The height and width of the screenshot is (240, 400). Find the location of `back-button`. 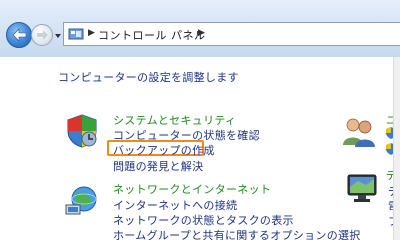

back-button is located at coordinates (19, 35).